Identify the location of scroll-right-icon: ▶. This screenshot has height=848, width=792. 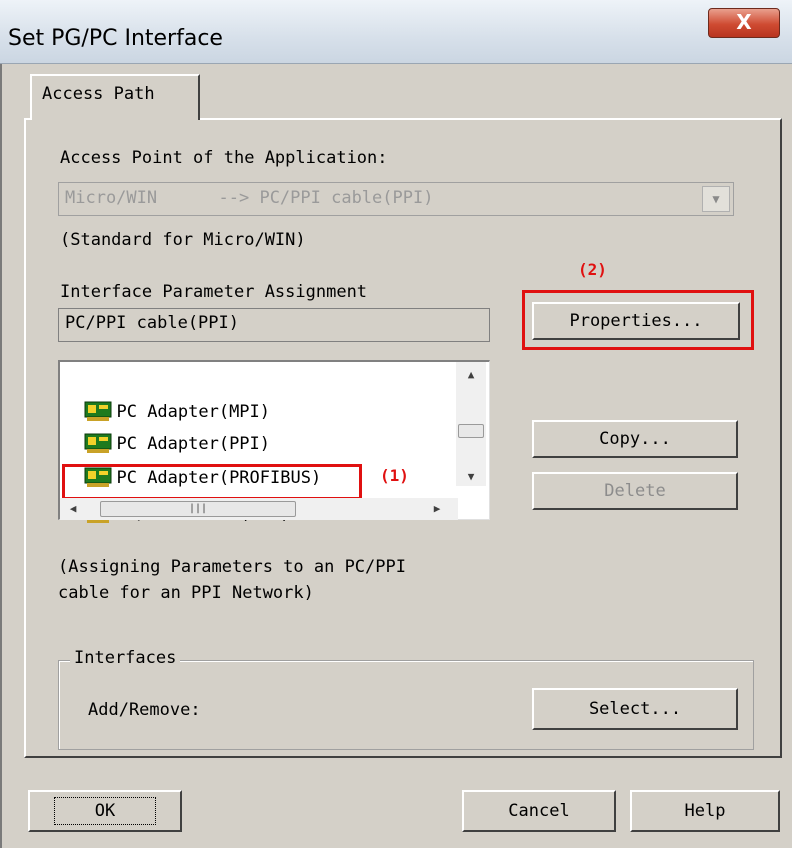
(437, 508).